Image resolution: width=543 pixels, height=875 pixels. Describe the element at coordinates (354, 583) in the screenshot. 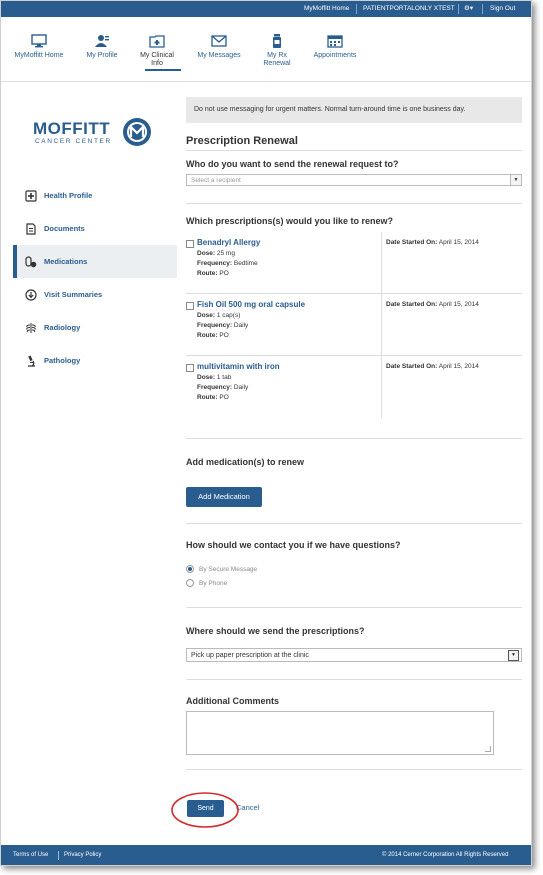

I see `radio-by-phone: By Phone` at that location.